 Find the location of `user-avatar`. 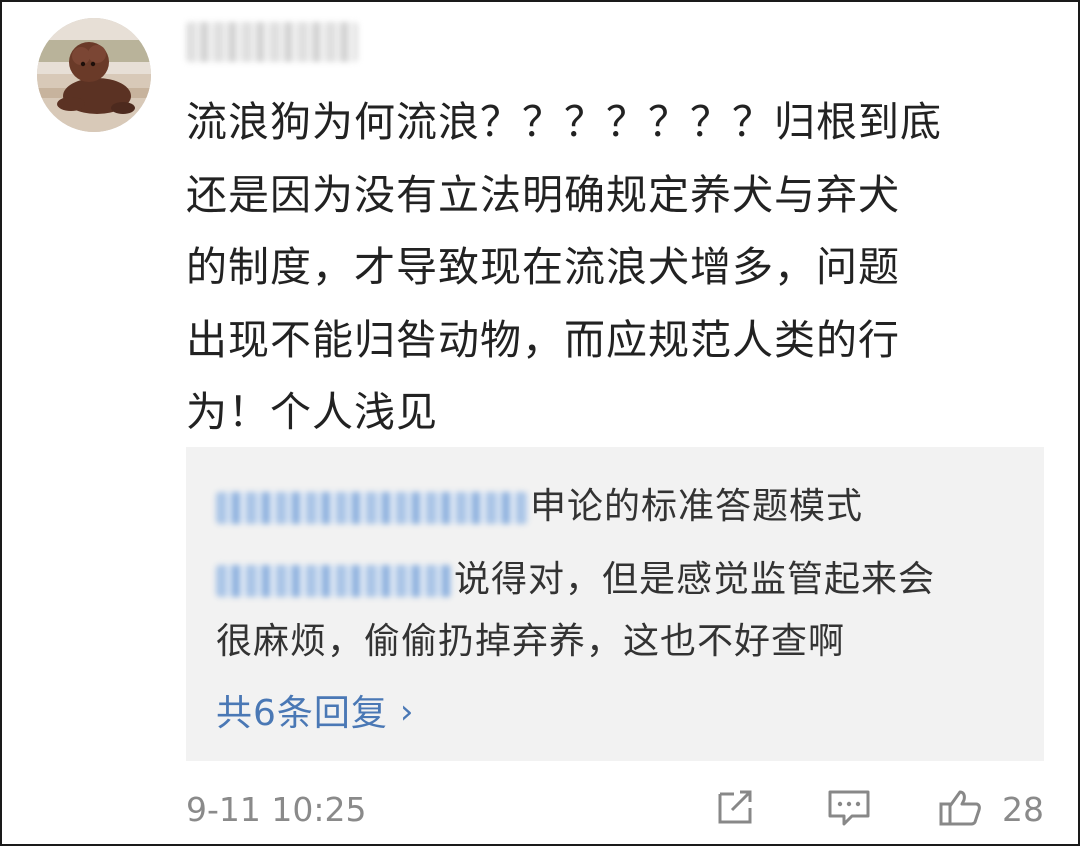

user-avatar is located at coordinates (94, 75).